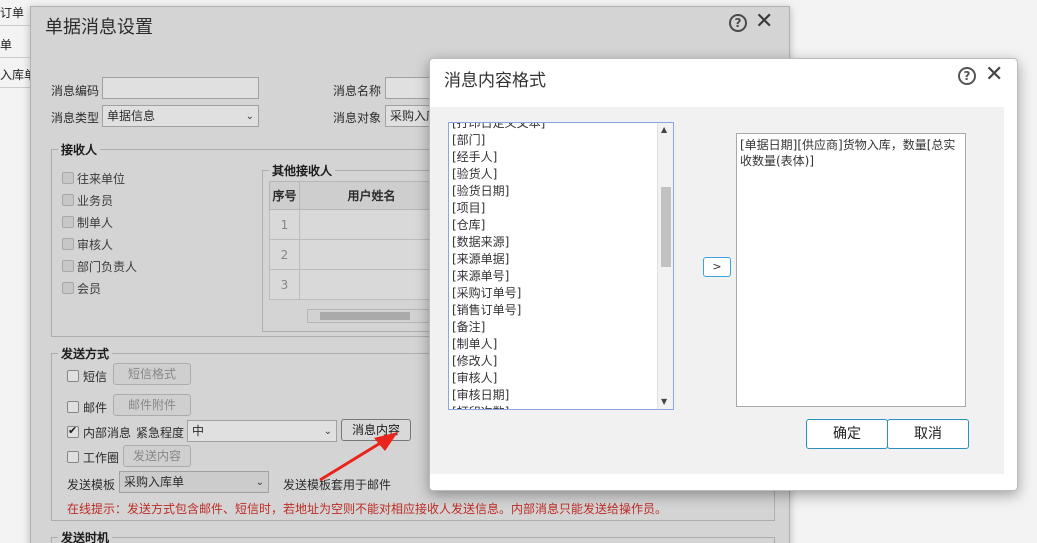  I want to click on field-list-item: [项目], so click(561, 208).